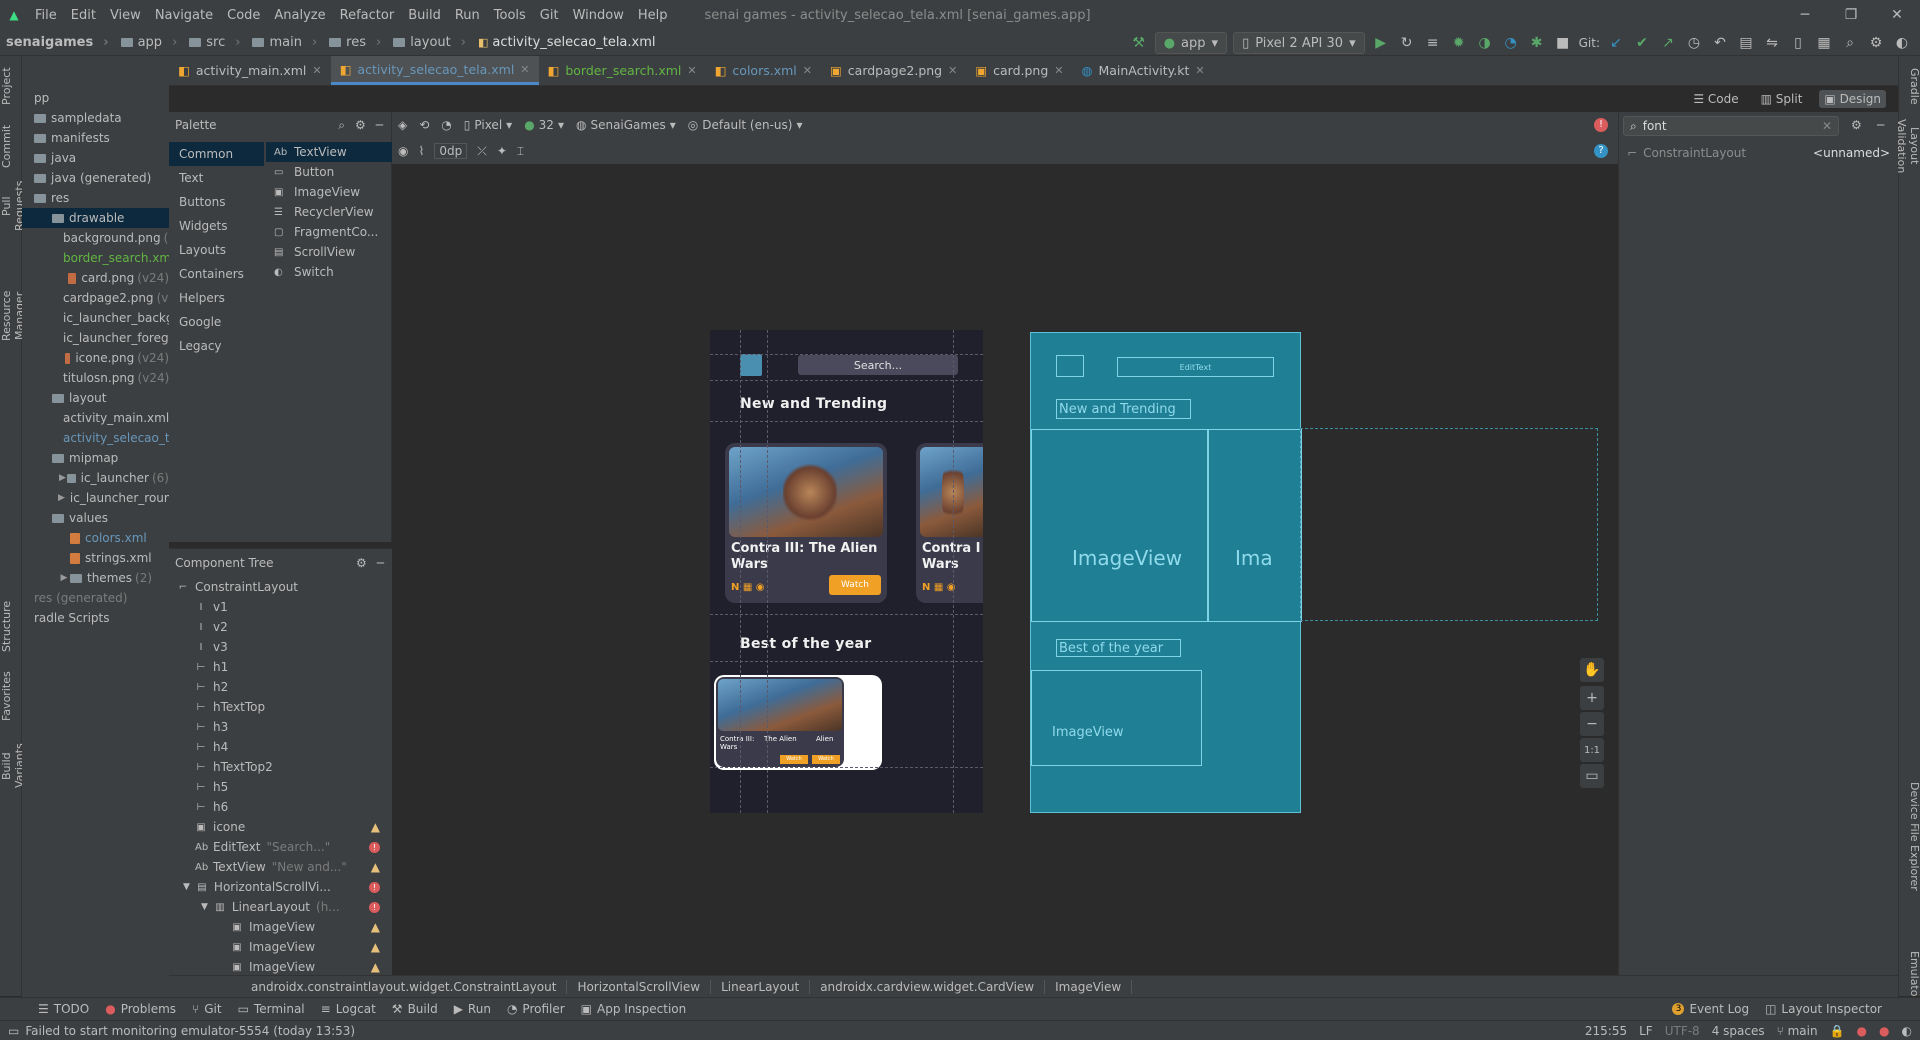 The width and height of the screenshot is (1920, 1040). I want to click on tool-tab-layout-validation: Layout Validation, so click(1907, 146).